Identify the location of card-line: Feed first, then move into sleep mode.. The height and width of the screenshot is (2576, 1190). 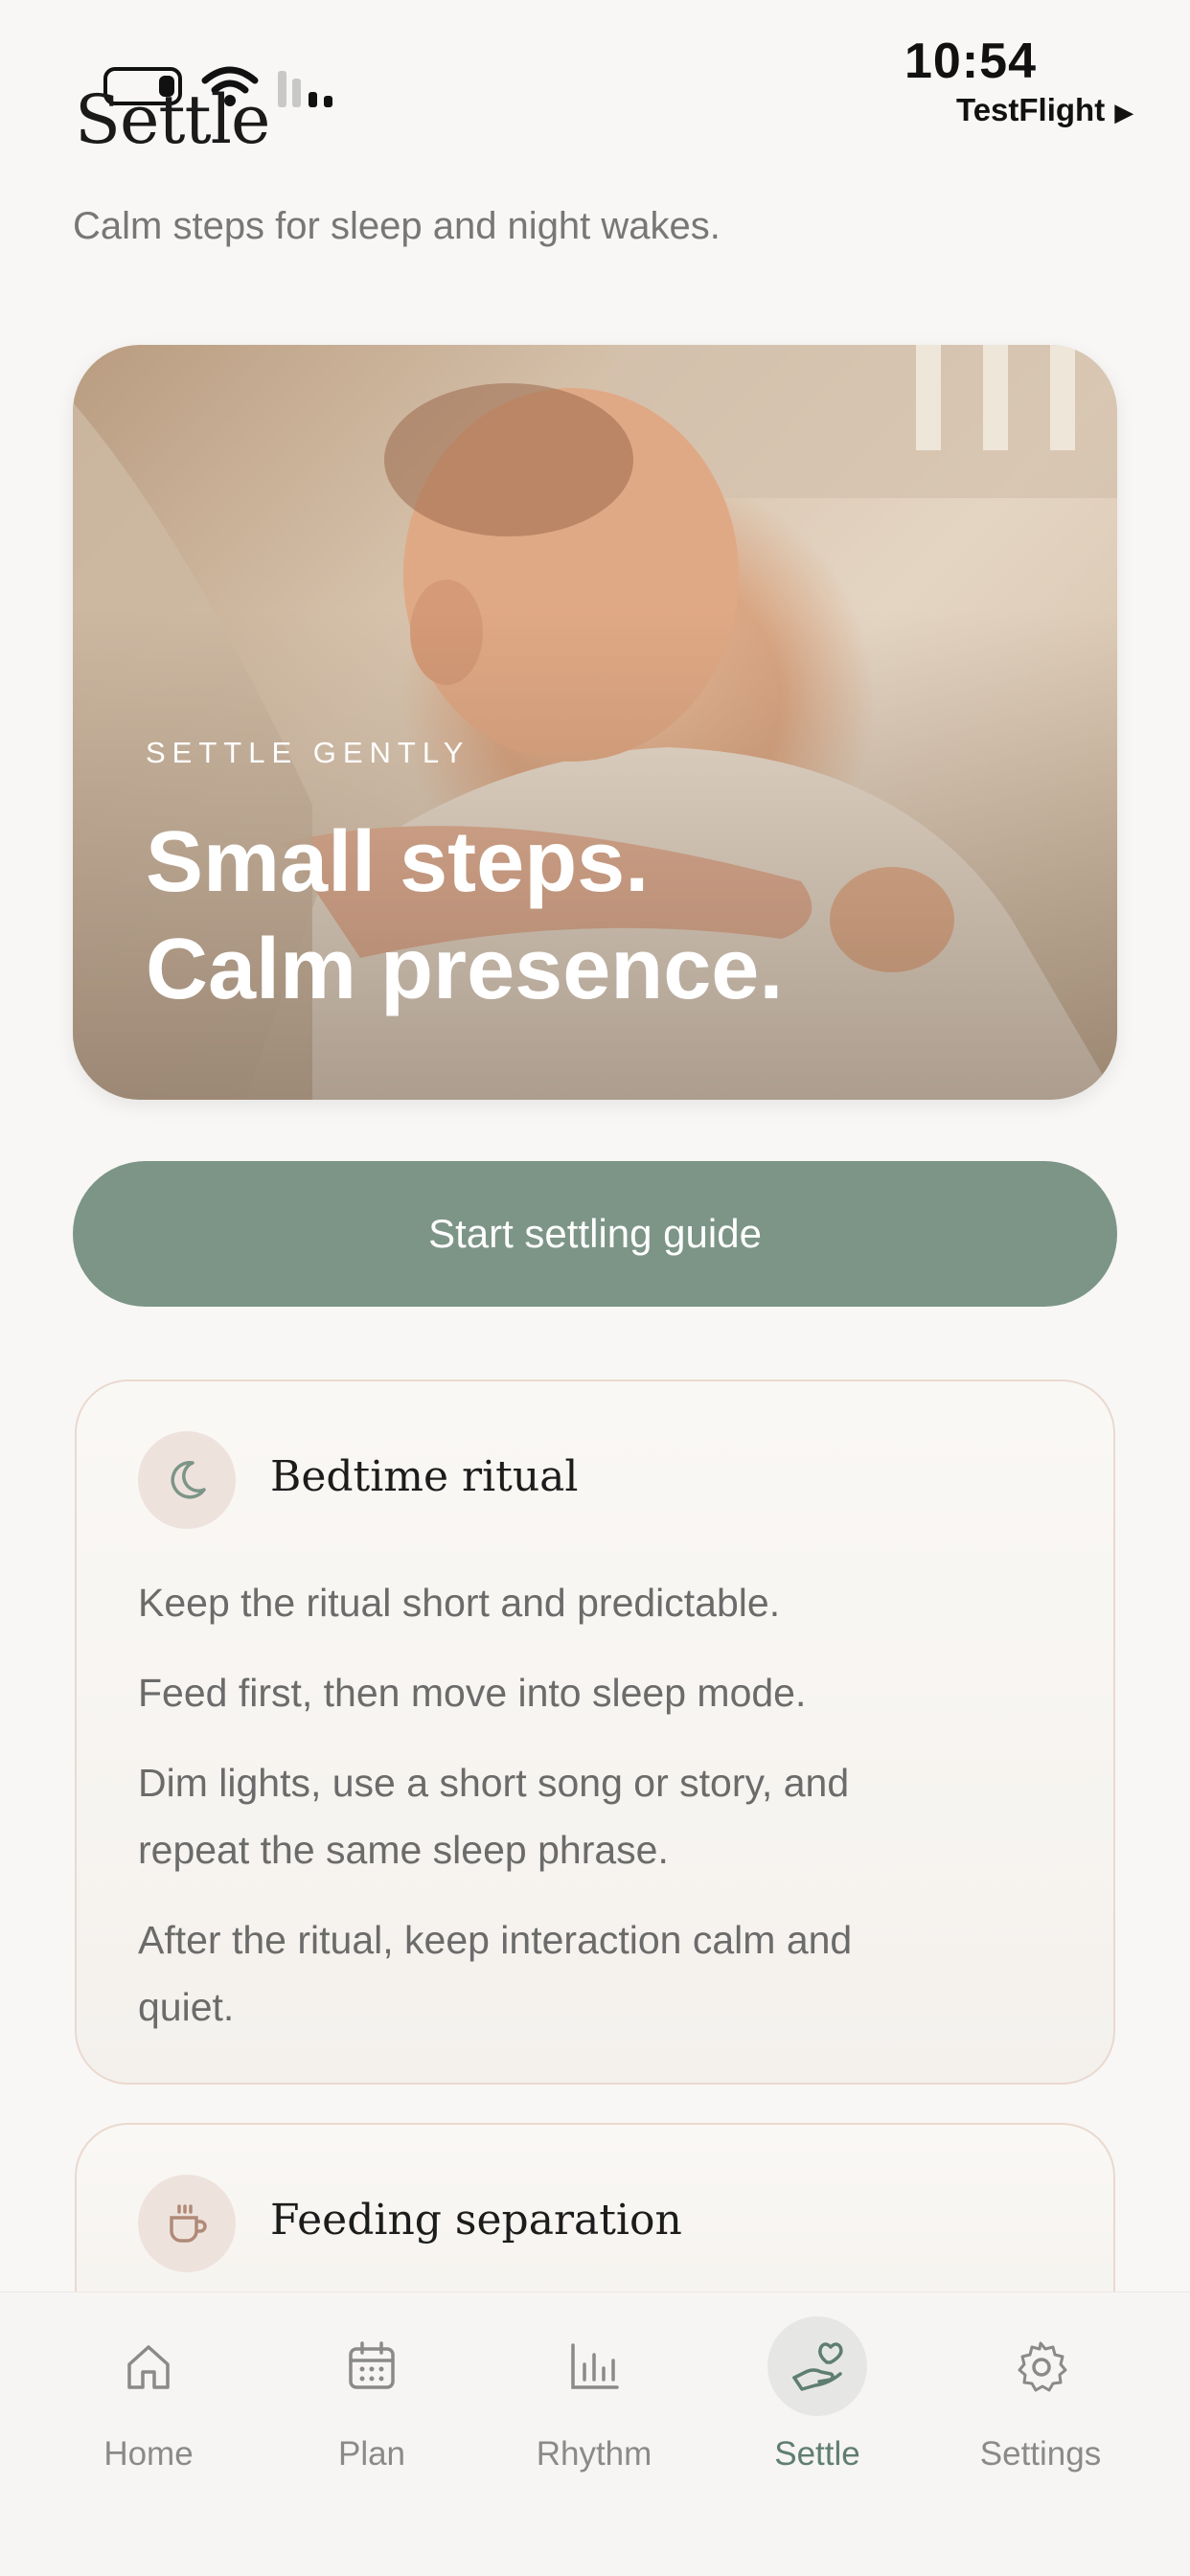
(473, 1693).